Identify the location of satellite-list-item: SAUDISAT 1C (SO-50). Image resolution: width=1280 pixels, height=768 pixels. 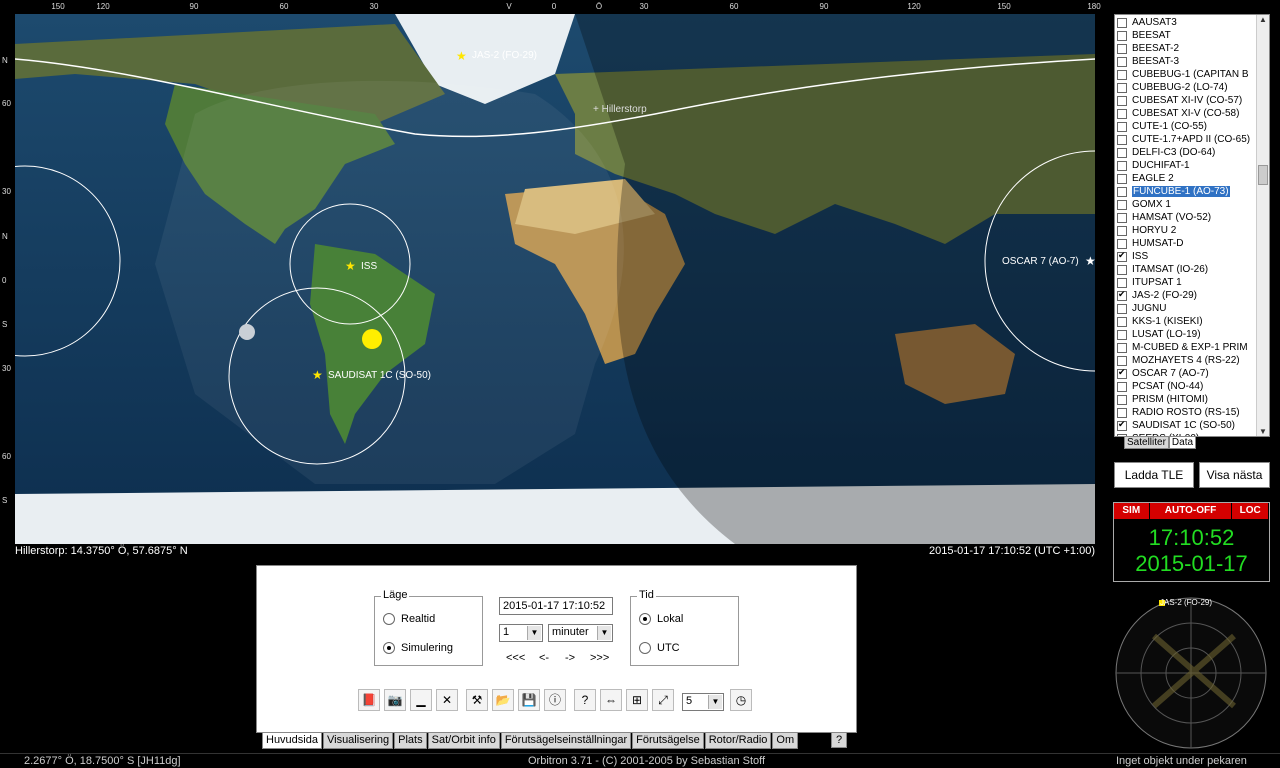
(1176, 425).